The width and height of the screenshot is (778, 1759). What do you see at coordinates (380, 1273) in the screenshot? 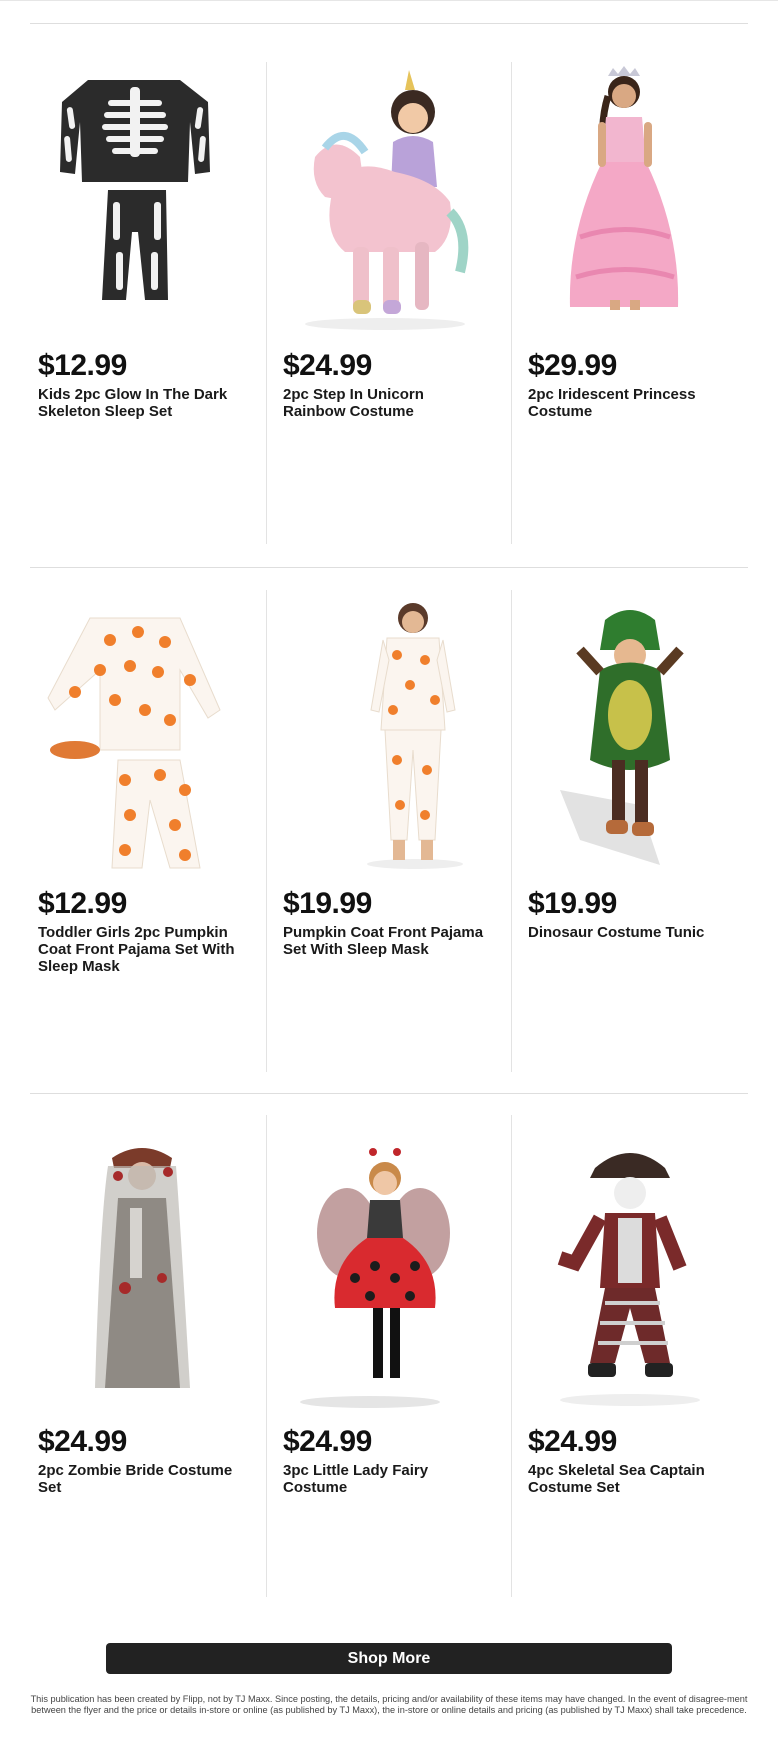
I see `ladybug-fairy-costume-icon` at bounding box center [380, 1273].